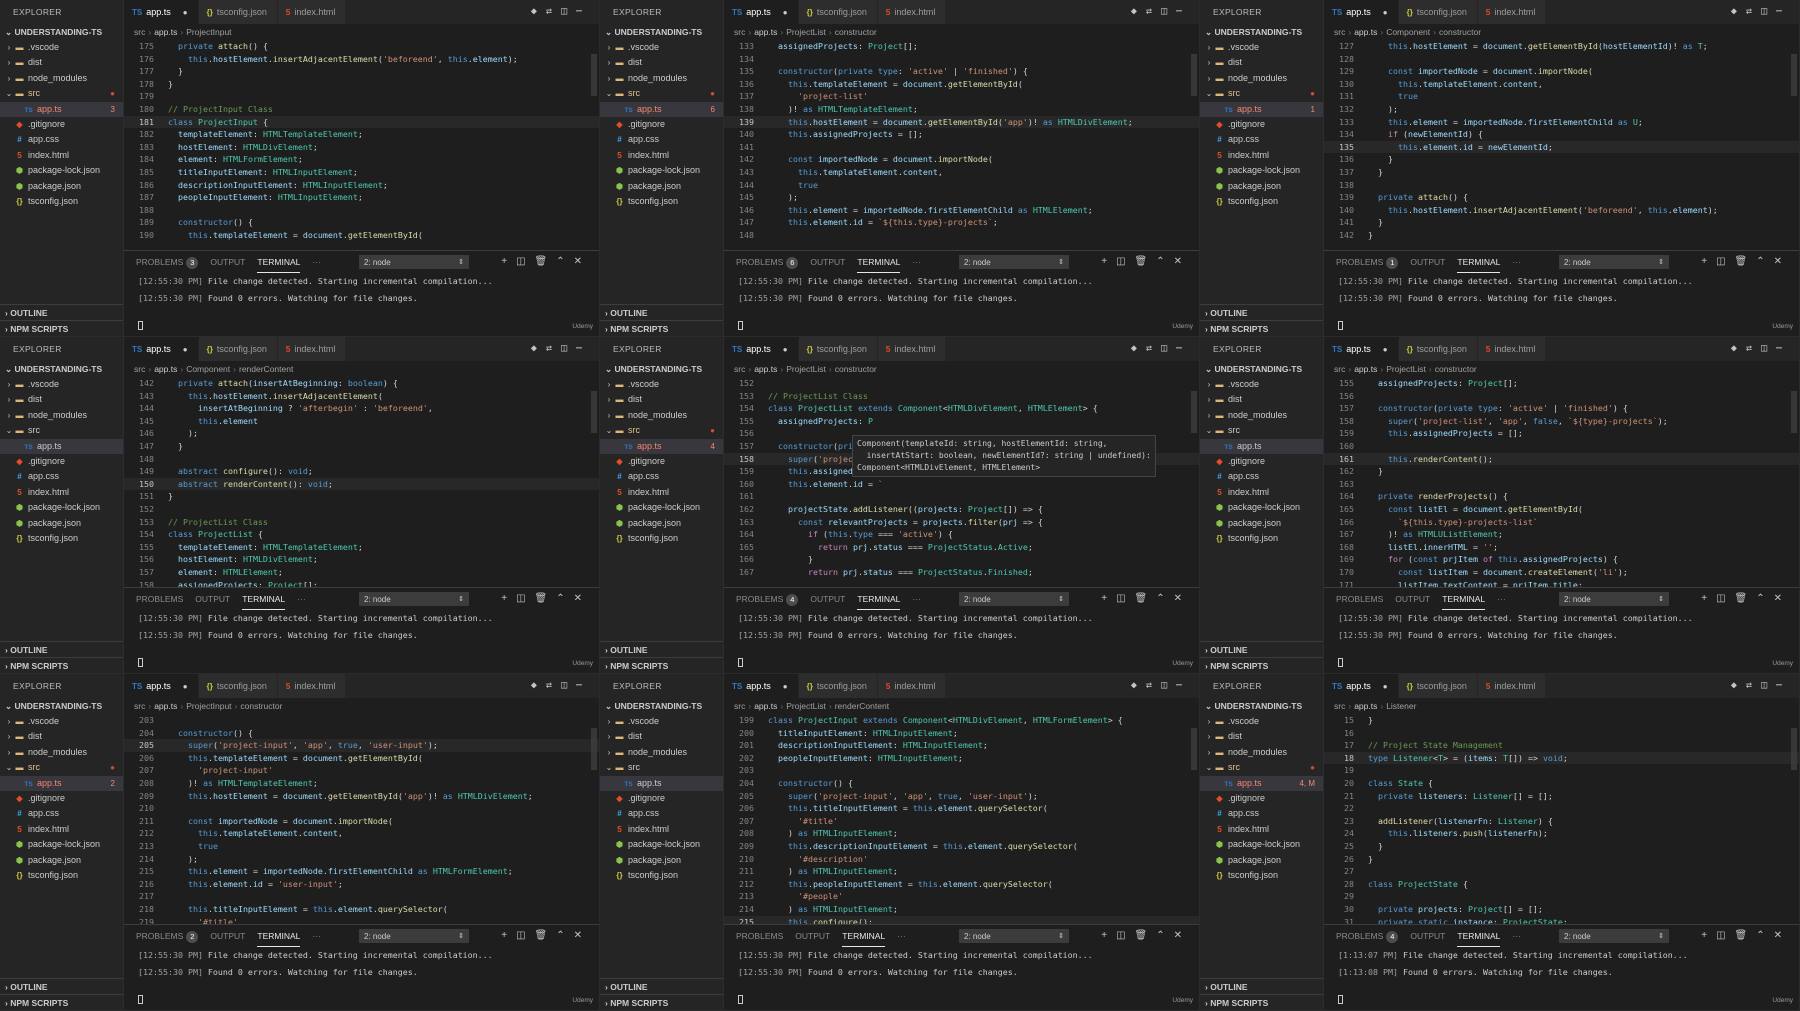 This screenshot has height=1011, width=1800. I want to click on breadcrumb-item: ProjectInput, so click(208, 32).